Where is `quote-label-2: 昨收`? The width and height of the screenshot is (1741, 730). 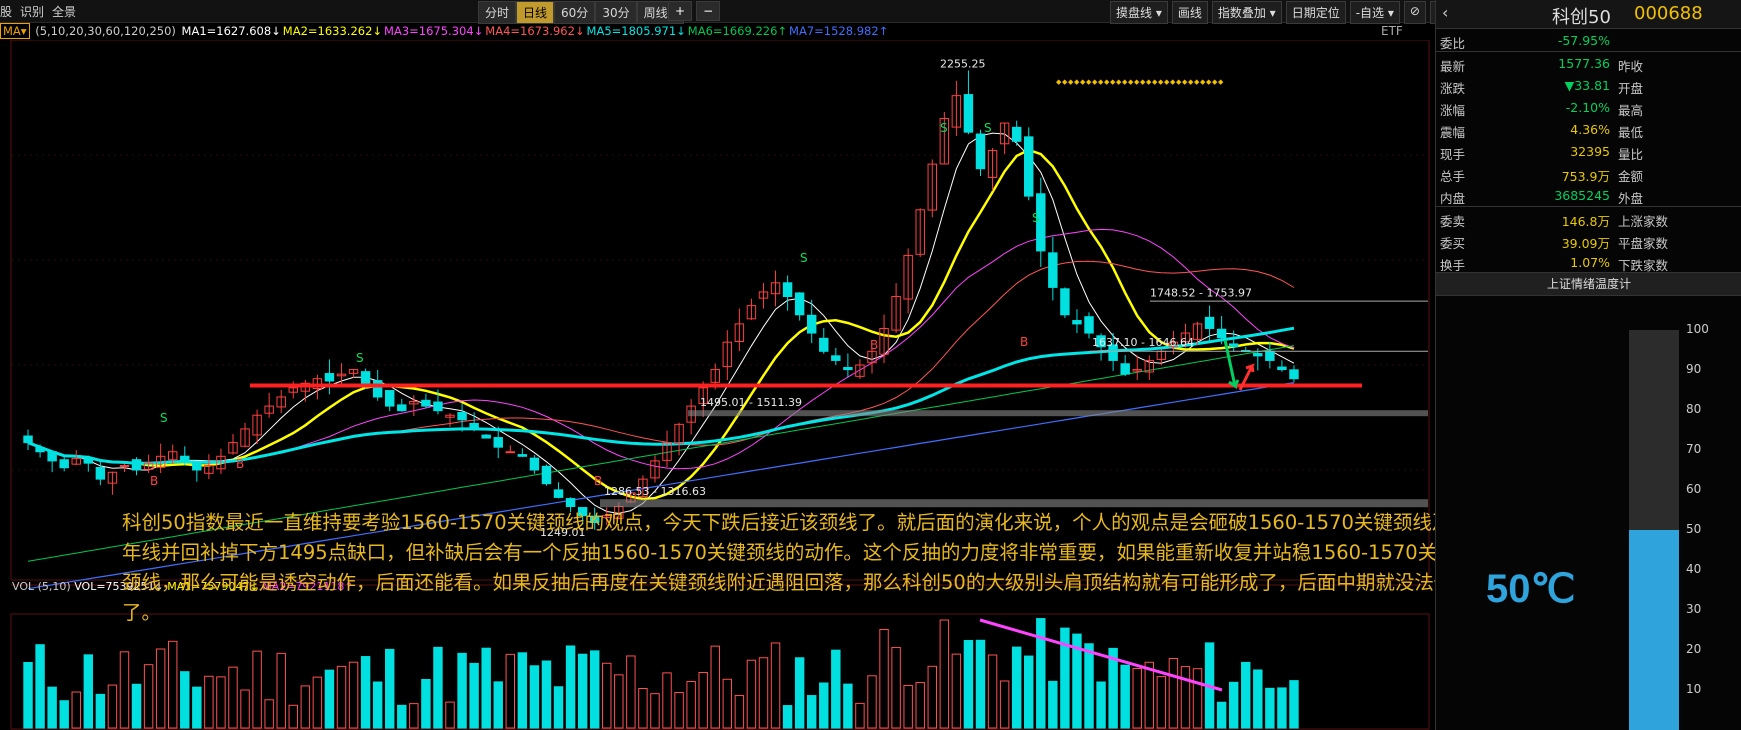 quote-label-2: 昨收 is located at coordinates (1631, 66).